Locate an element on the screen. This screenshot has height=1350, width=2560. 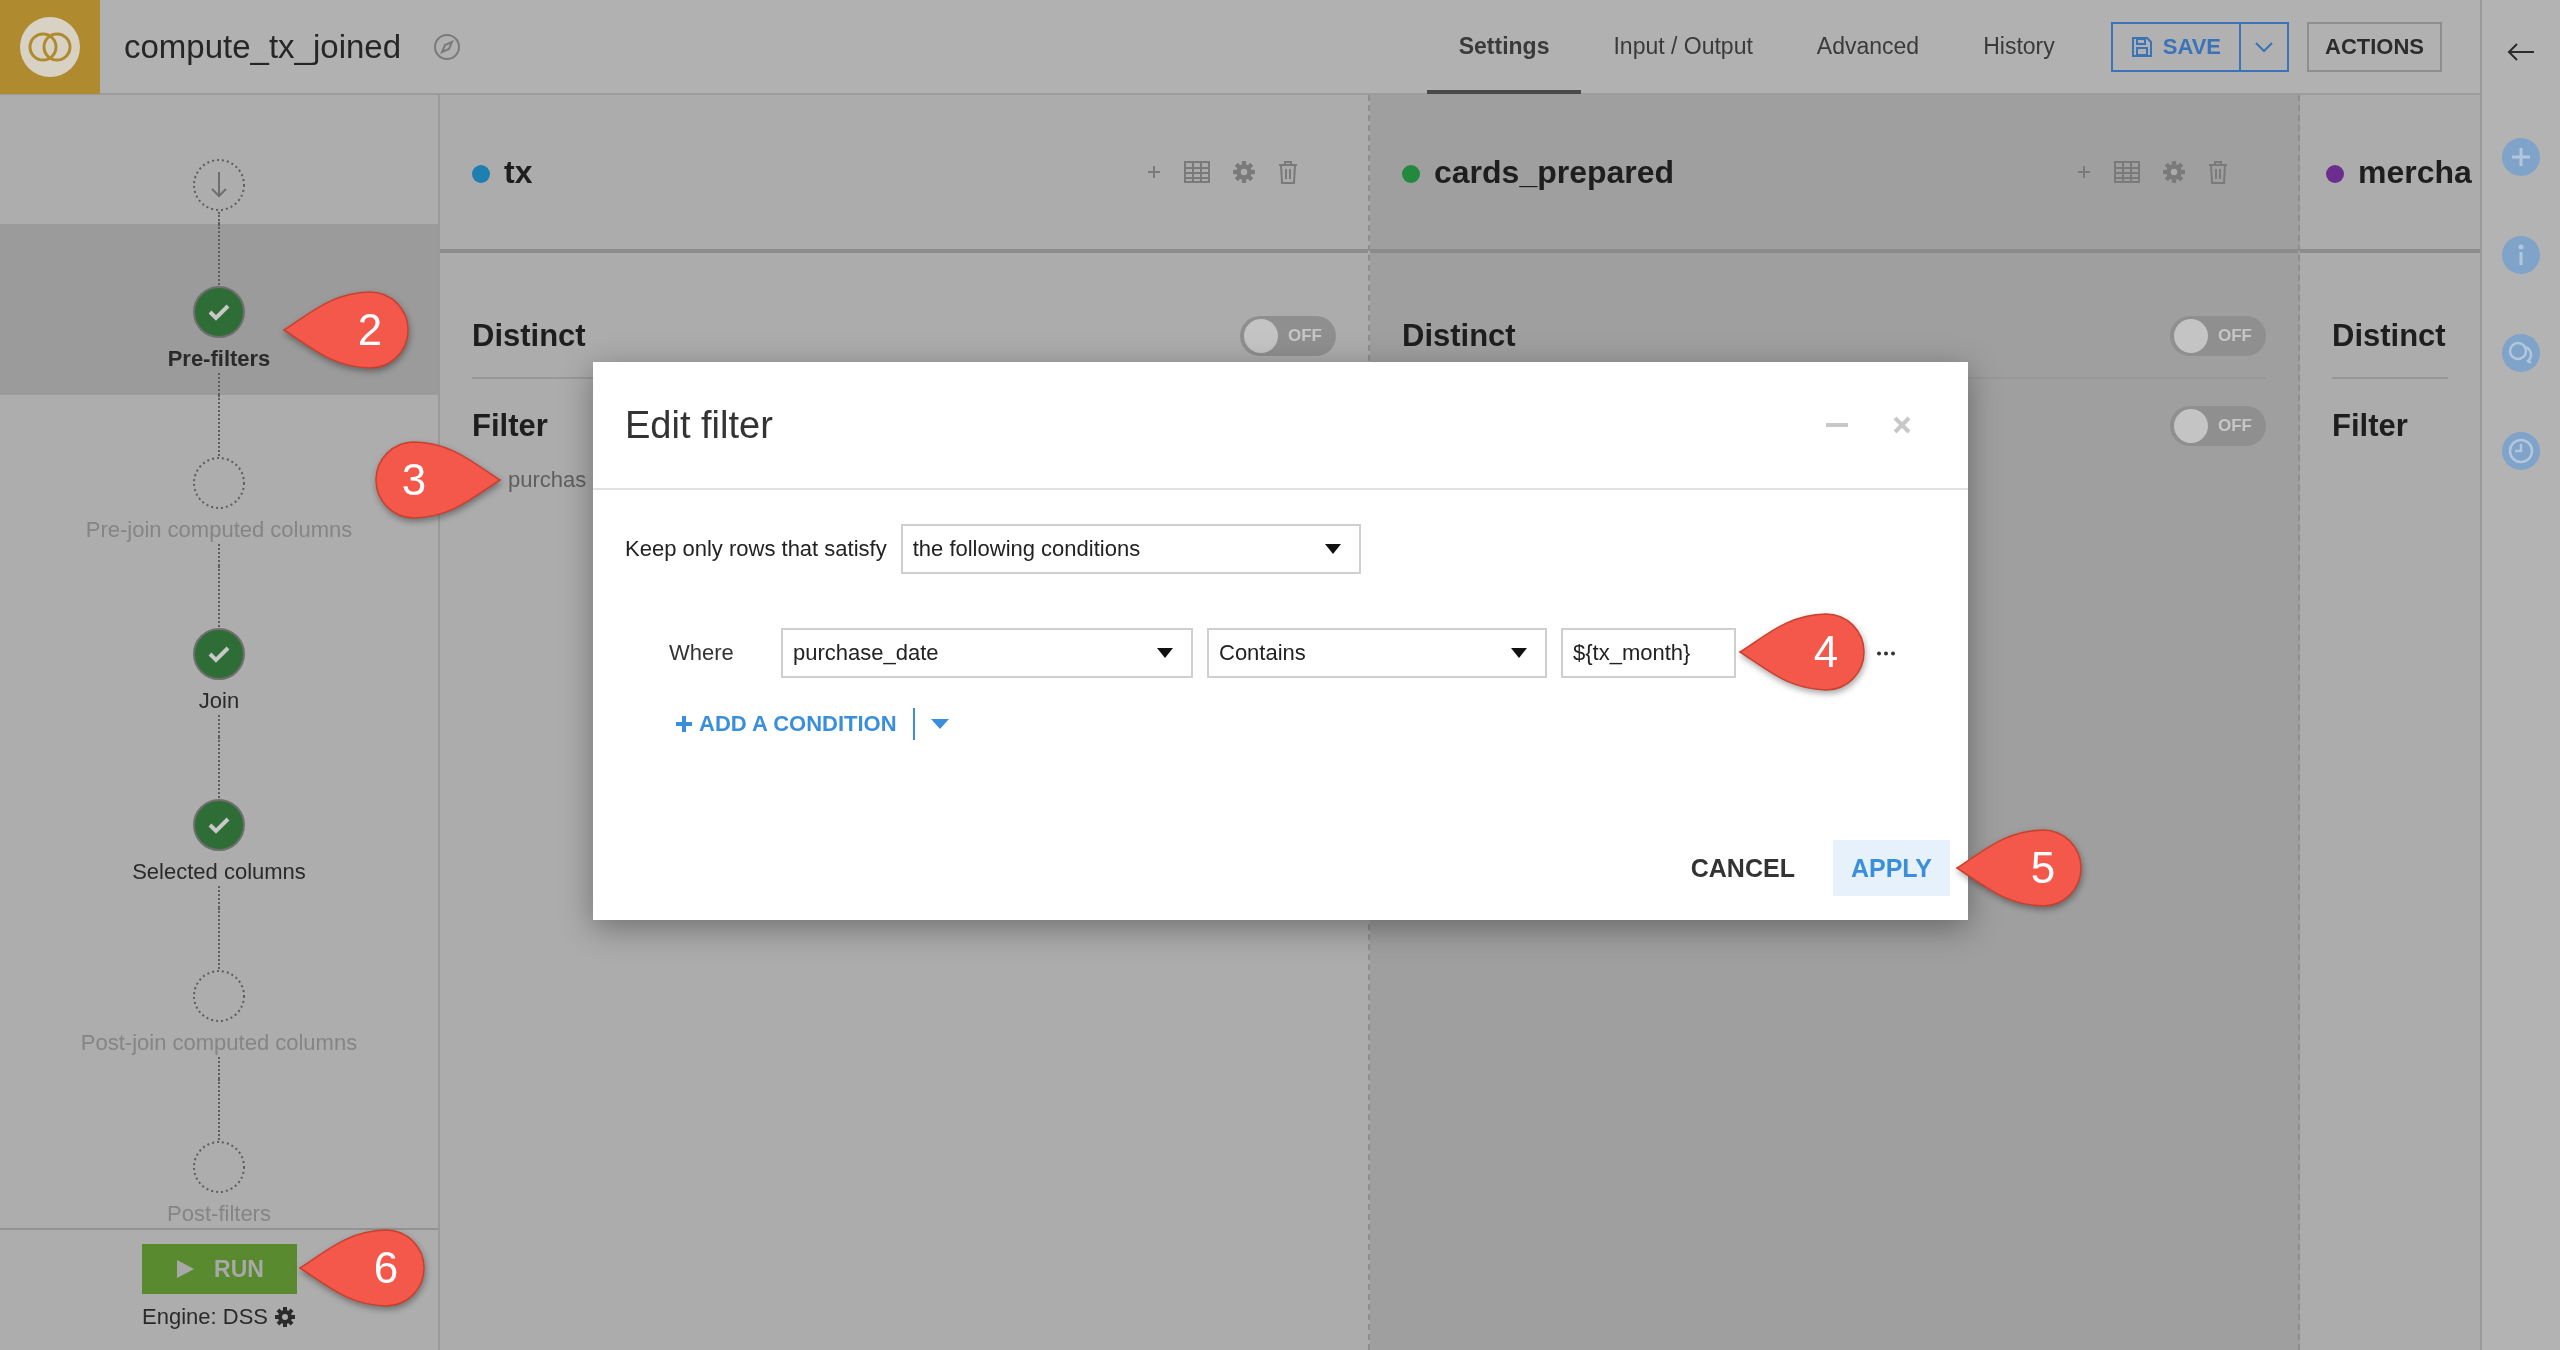
column-dropdown: purchase_date is located at coordinates (987, 653).